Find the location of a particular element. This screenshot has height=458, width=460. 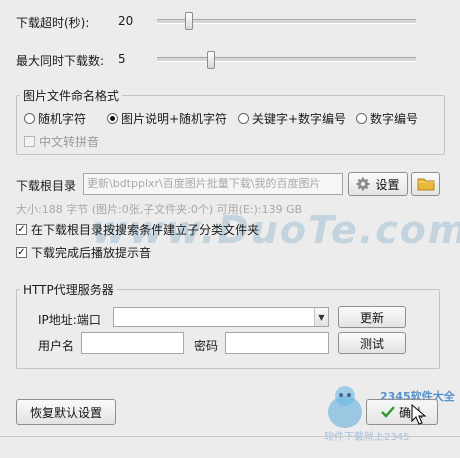

naming-format-title: 图片文件命名格式 is located at coordinates (71, 95).